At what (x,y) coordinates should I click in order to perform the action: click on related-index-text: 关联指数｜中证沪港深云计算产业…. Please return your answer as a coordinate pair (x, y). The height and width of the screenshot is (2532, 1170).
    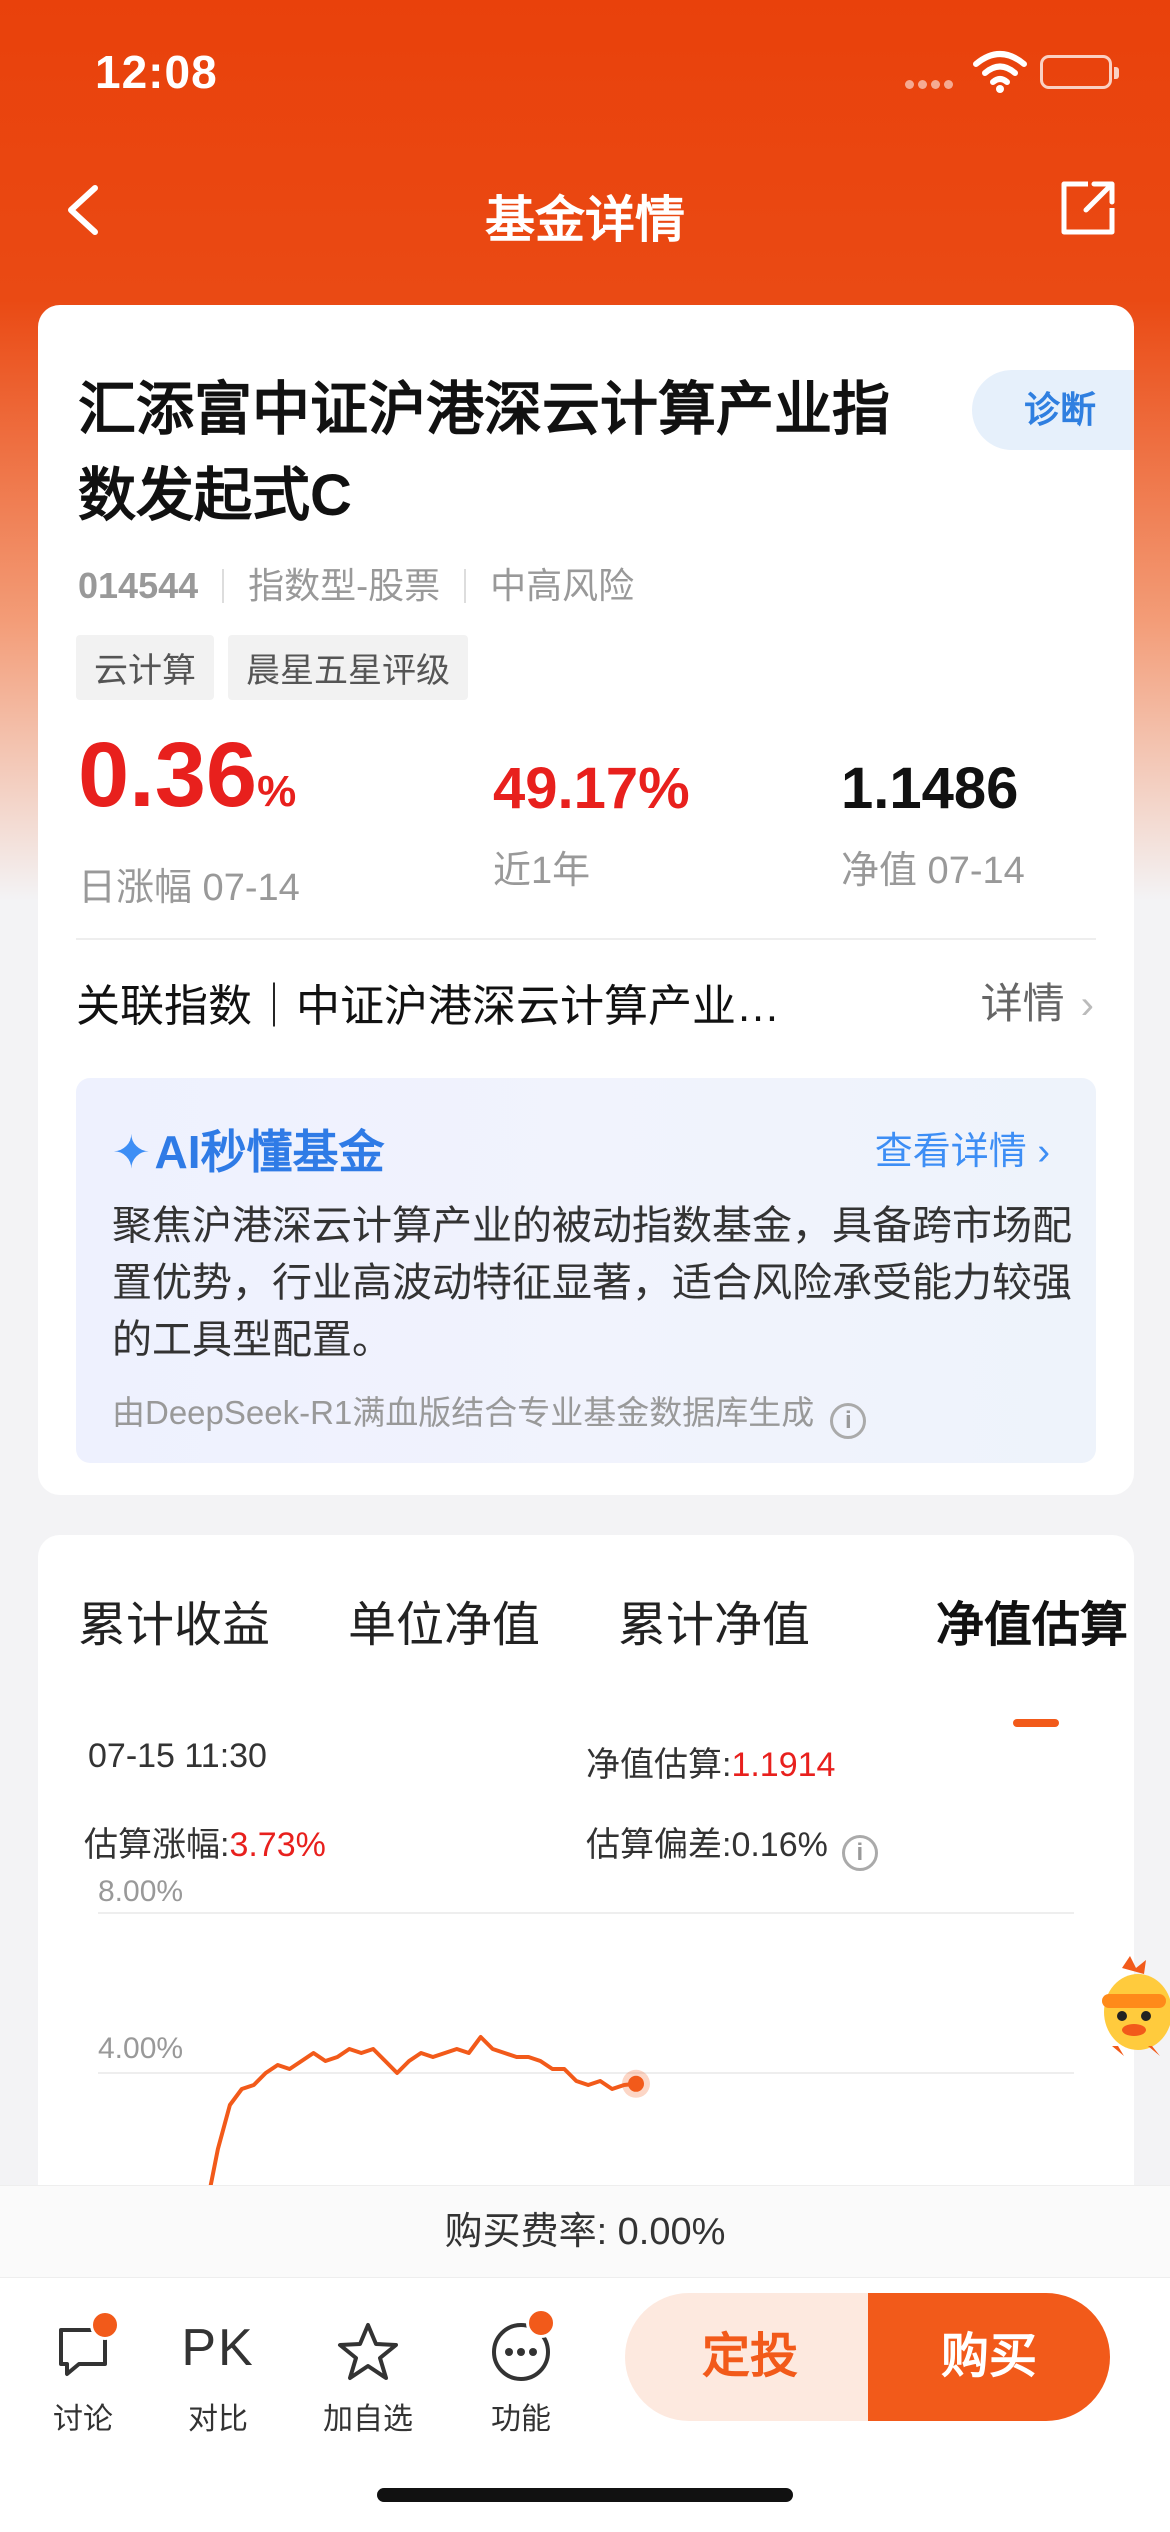
    Looking at the image, I should click on (428, 1002).